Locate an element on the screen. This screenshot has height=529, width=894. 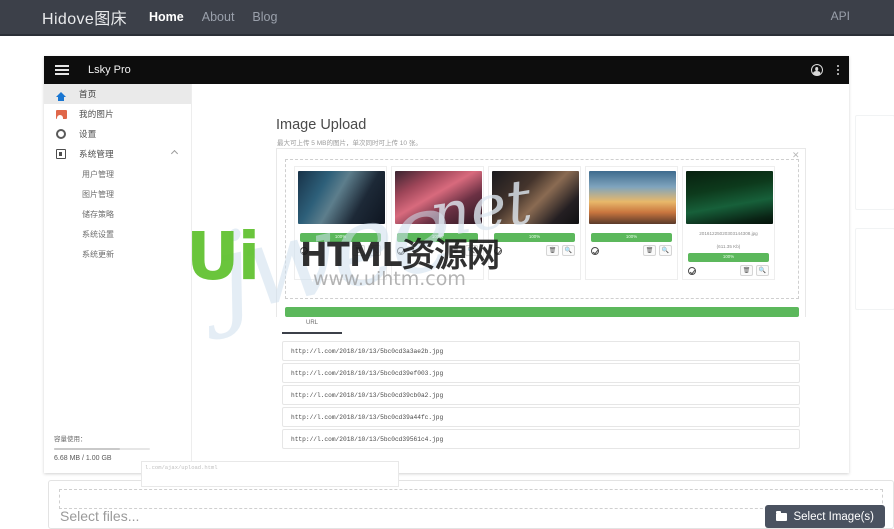
capacity-fill is located at coordinates (87, 449).